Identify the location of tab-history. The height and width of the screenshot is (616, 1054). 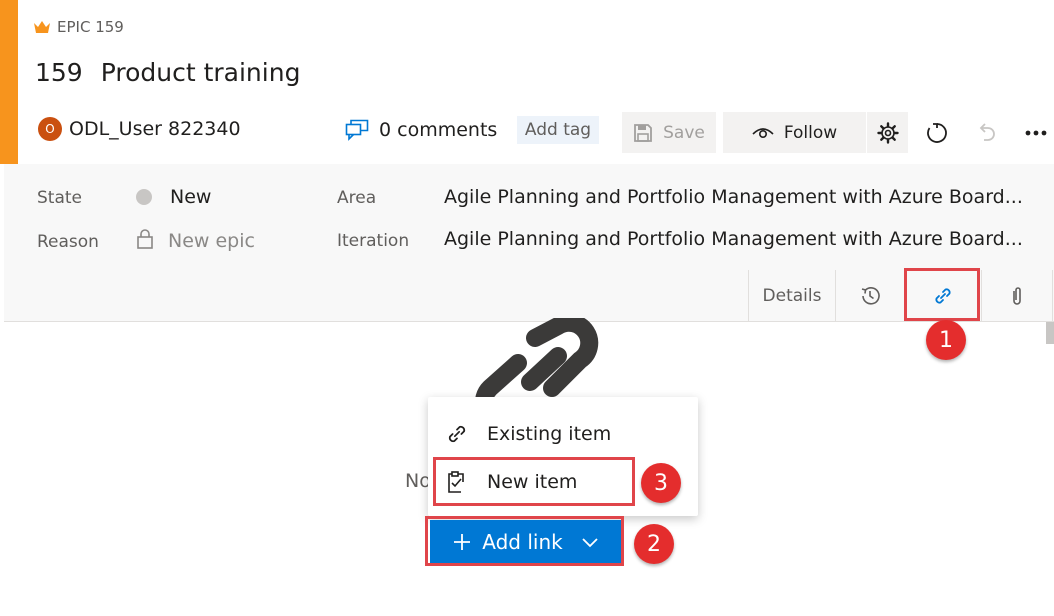
(870, 295).